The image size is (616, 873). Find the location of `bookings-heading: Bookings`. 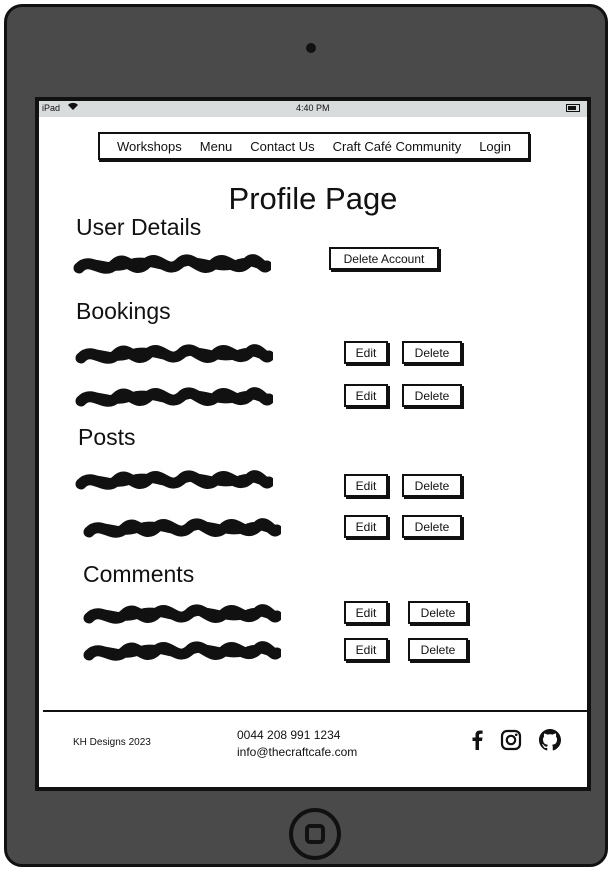

bookings-heading: Bookings is located at coordinates (123, 311).